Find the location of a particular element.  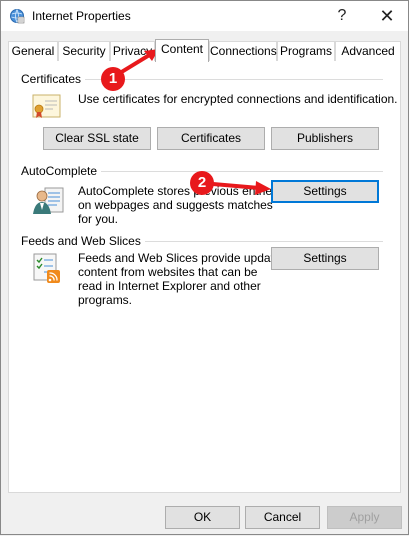

internet-options-icon is located at coordinates (17, 16).